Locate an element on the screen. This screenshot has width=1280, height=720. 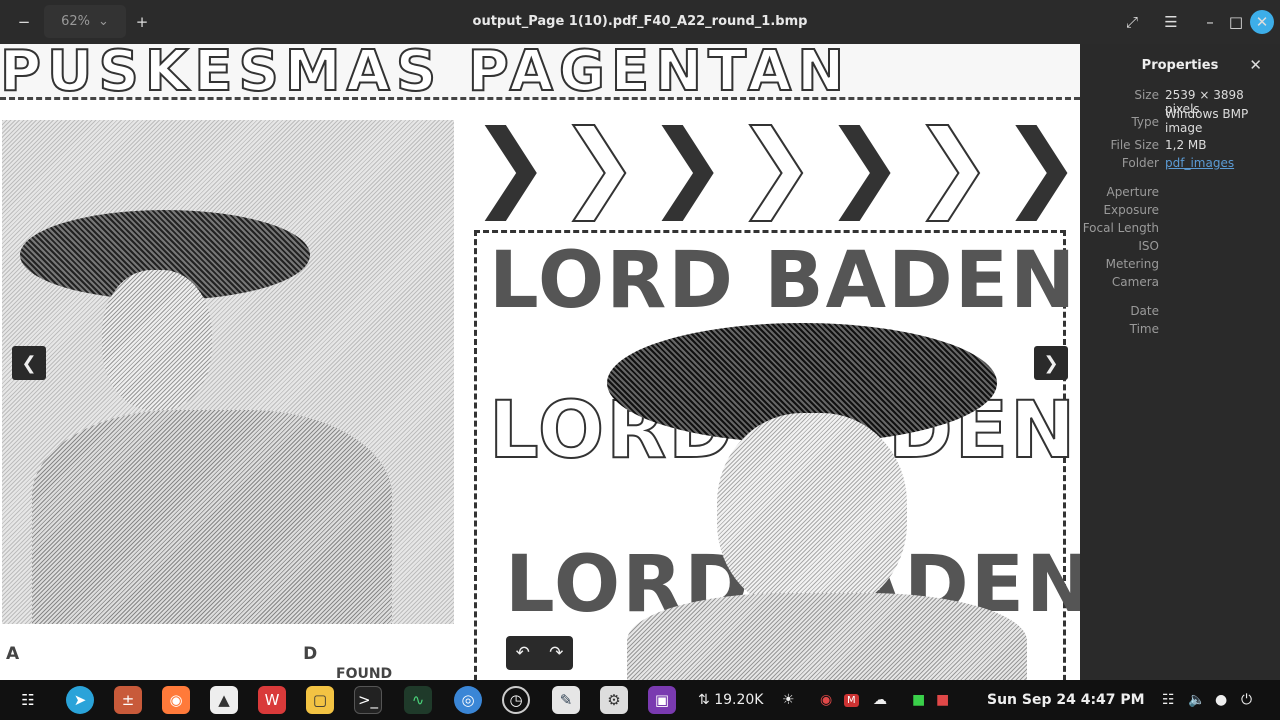
footer-text: FOUND IT is located at coordinates (364, 673).